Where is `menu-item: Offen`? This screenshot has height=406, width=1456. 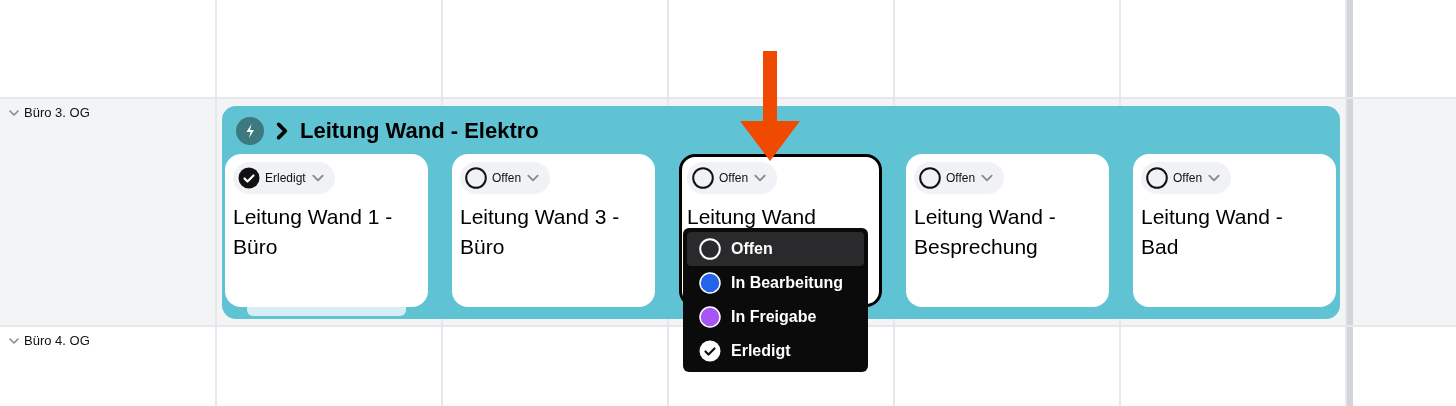 menu-item: Offen is located at coordinates (775, 249).